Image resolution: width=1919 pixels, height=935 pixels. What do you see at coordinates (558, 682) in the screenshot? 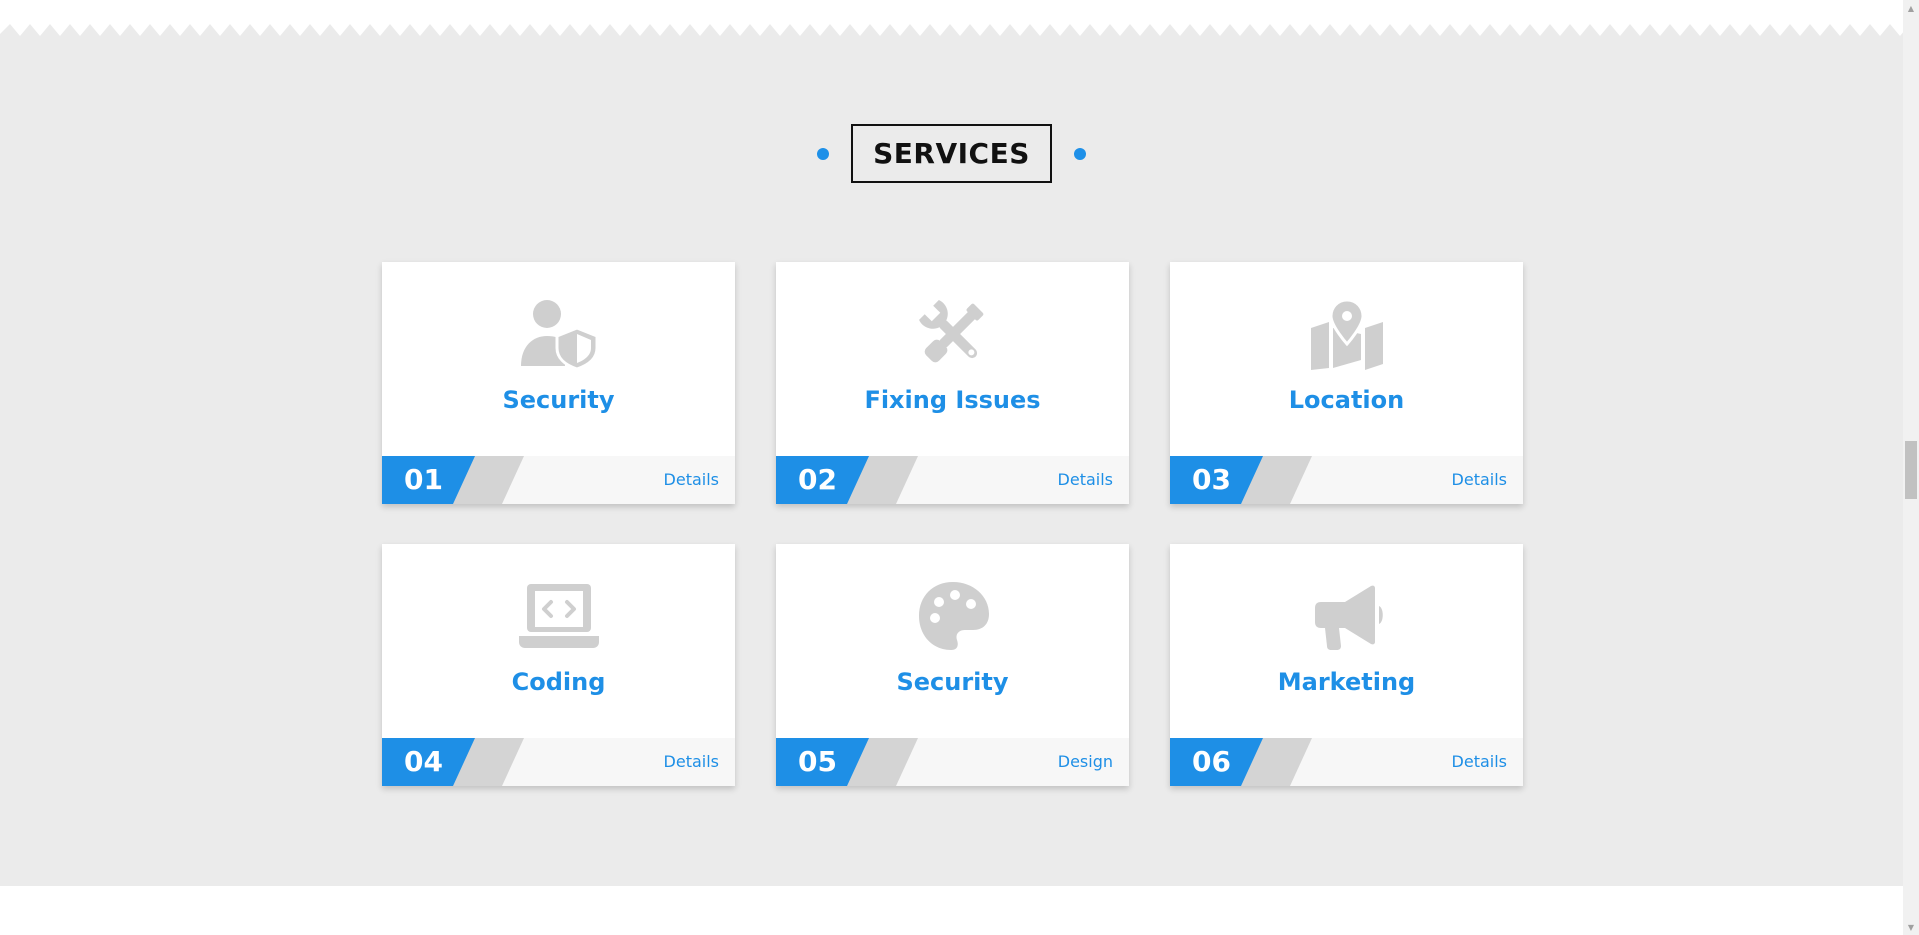
I see `card-title: Coding` at bounding box center [558, 682].